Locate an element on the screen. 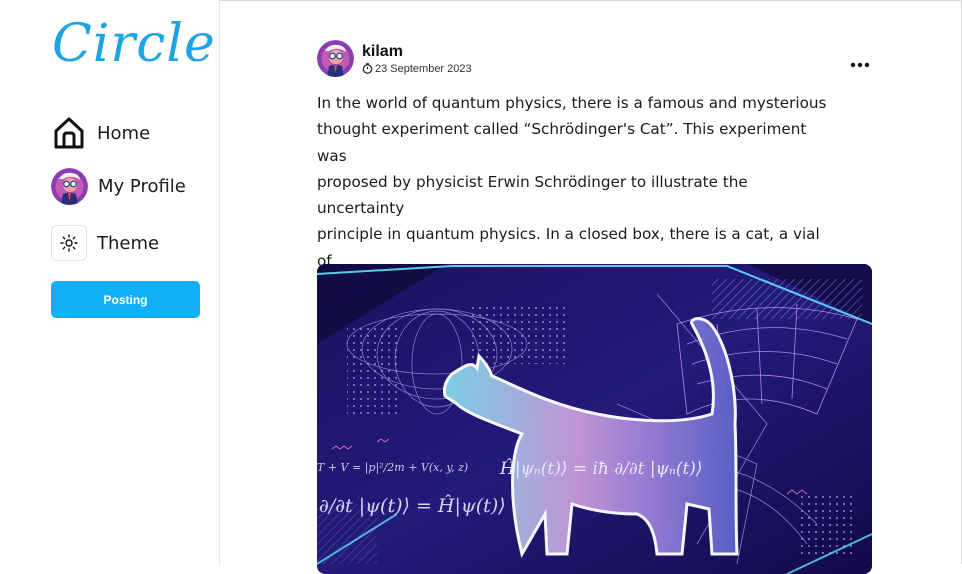 The height and width of the screenshot is (574, 962). sidebar-item-theme: Theme is located at coordinates (105, 243).